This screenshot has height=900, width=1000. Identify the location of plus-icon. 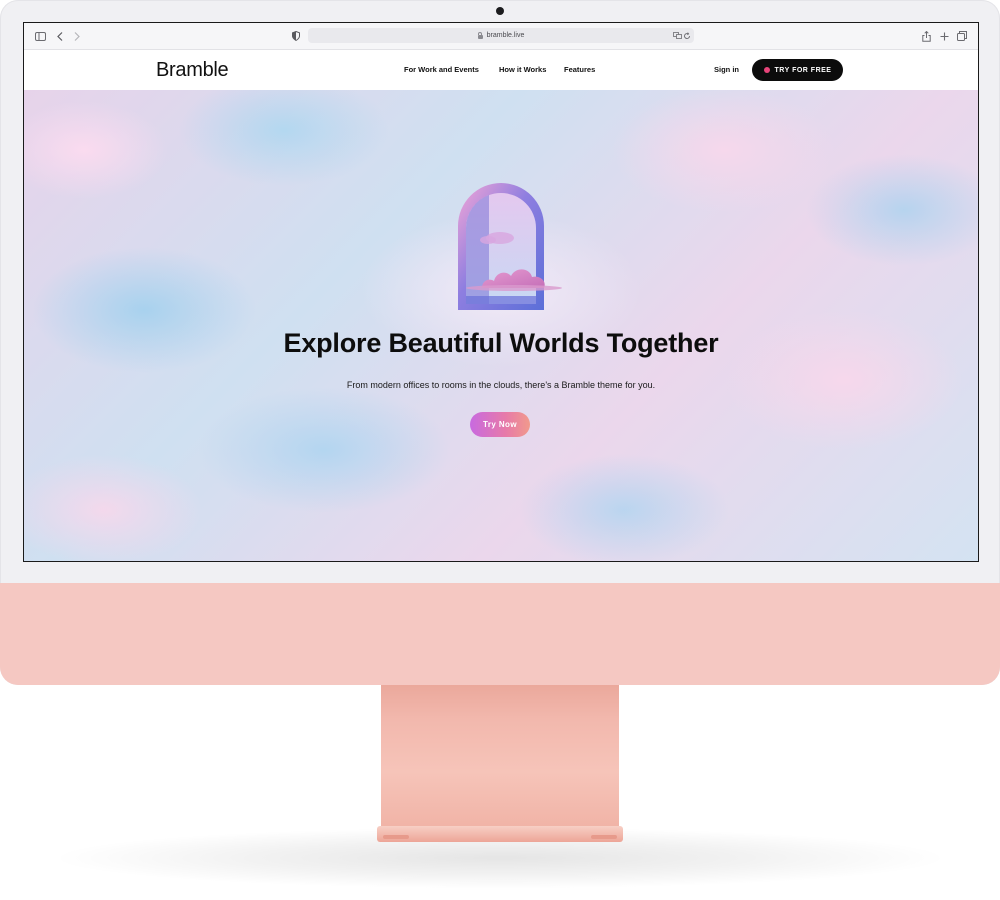
(944, 36).